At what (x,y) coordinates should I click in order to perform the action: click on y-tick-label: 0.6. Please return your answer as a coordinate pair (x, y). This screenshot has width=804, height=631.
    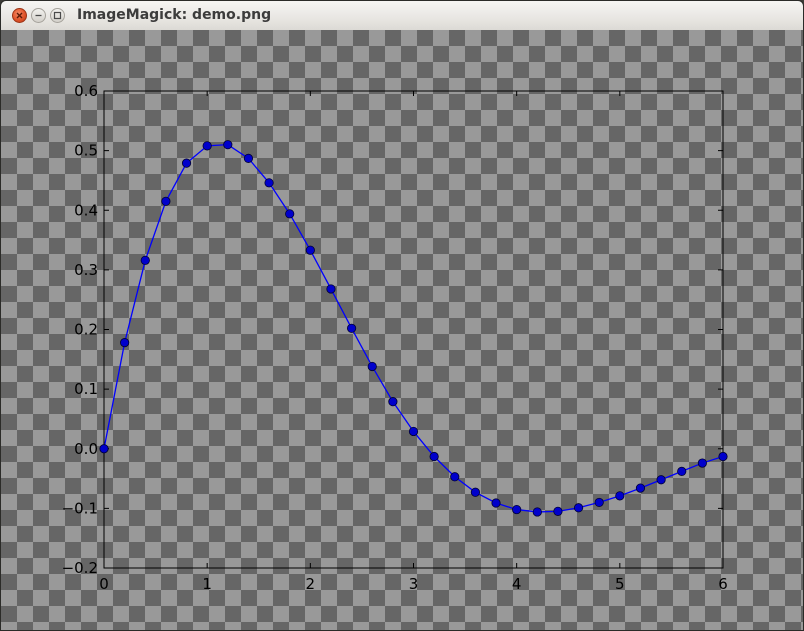
    Looking at the image, I should click on (86, 91).